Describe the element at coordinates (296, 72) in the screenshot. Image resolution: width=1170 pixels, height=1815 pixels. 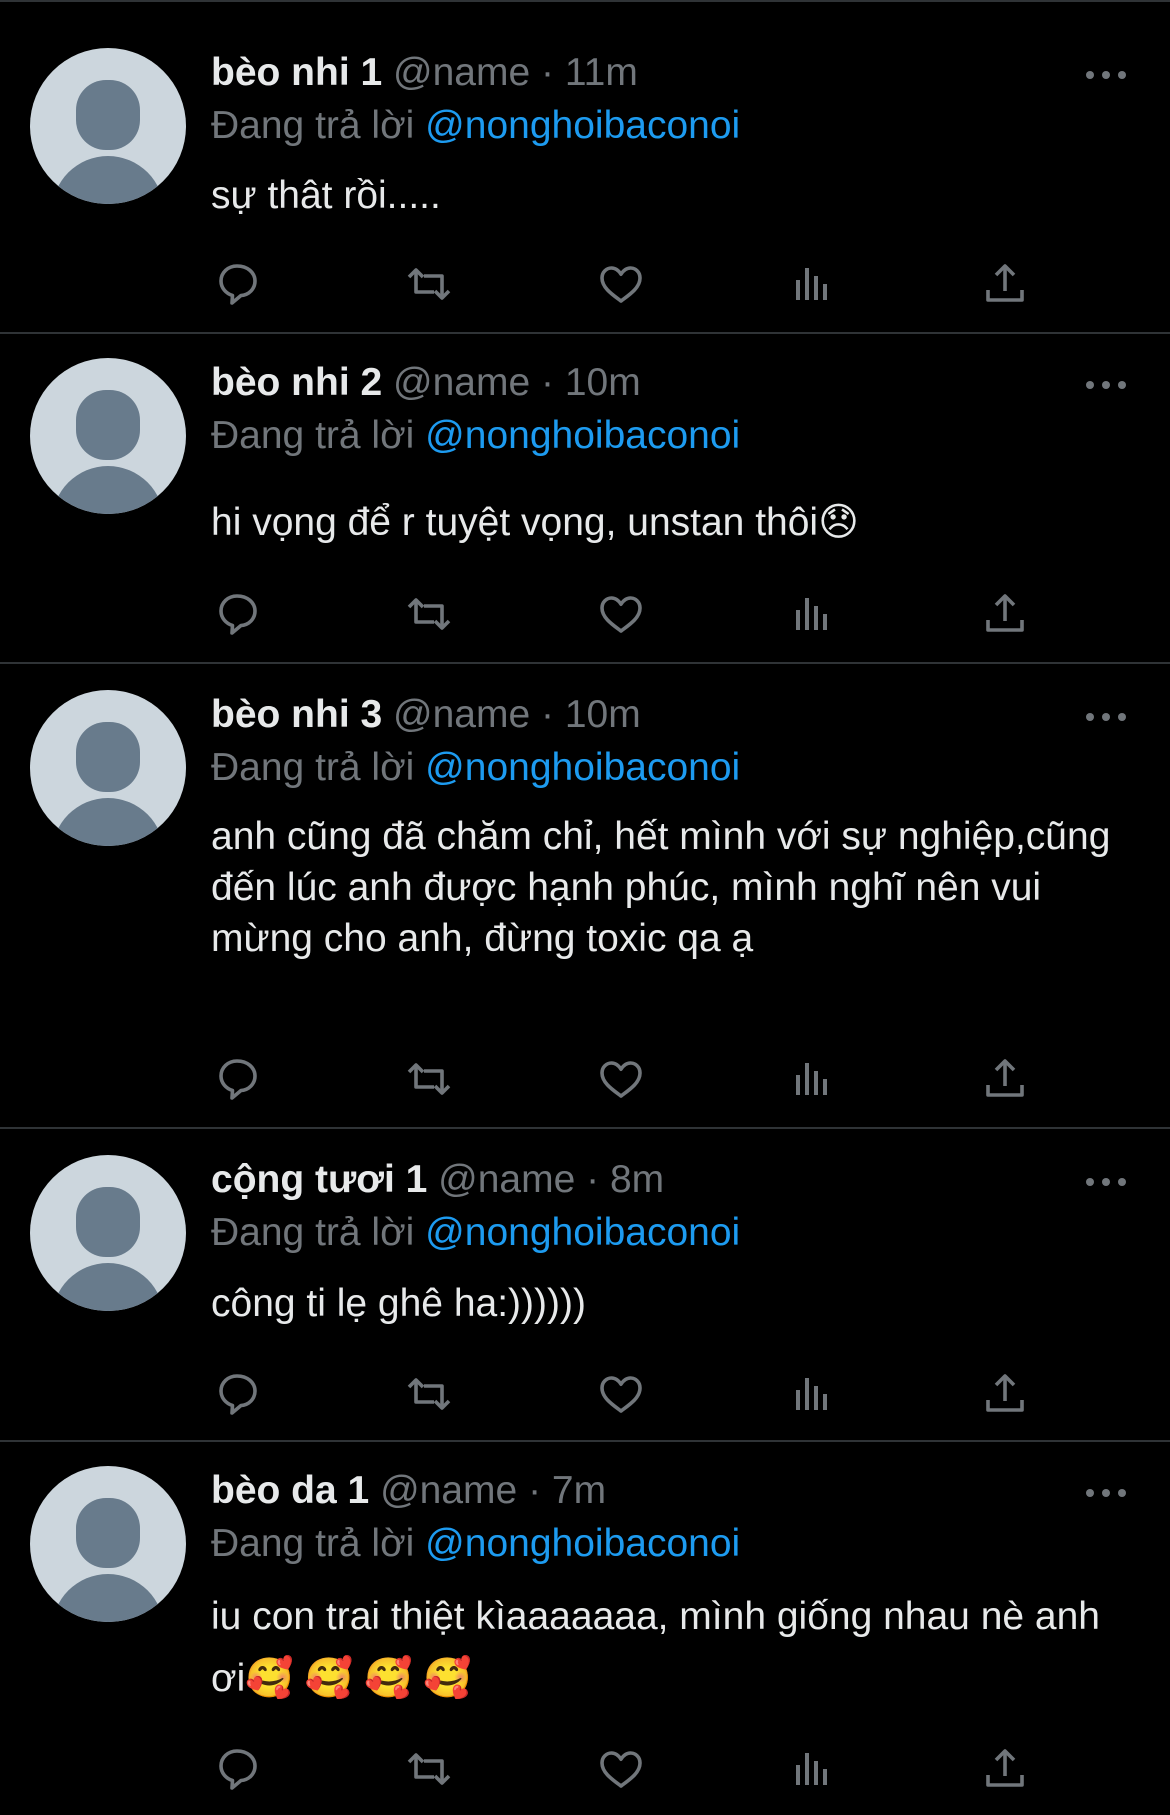
I see `author-name: bèo nhi 1` at that location.